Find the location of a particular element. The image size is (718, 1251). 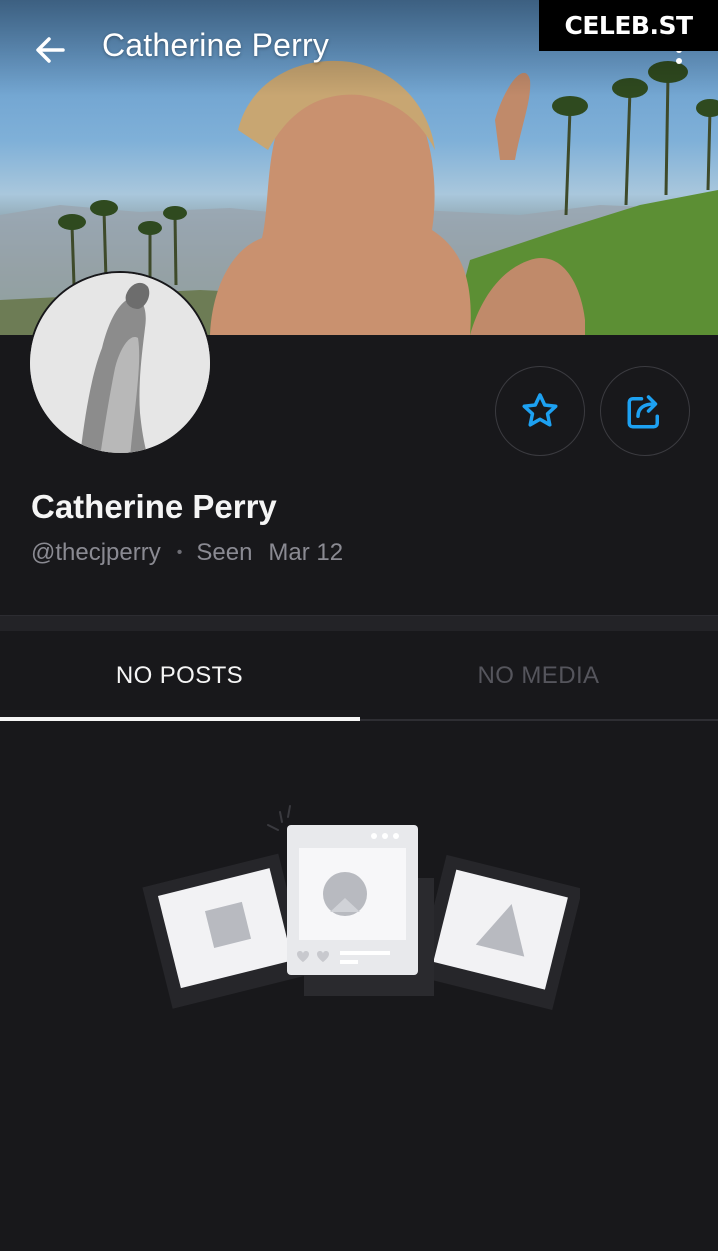

section-divider is located at coordinates (359, 623).